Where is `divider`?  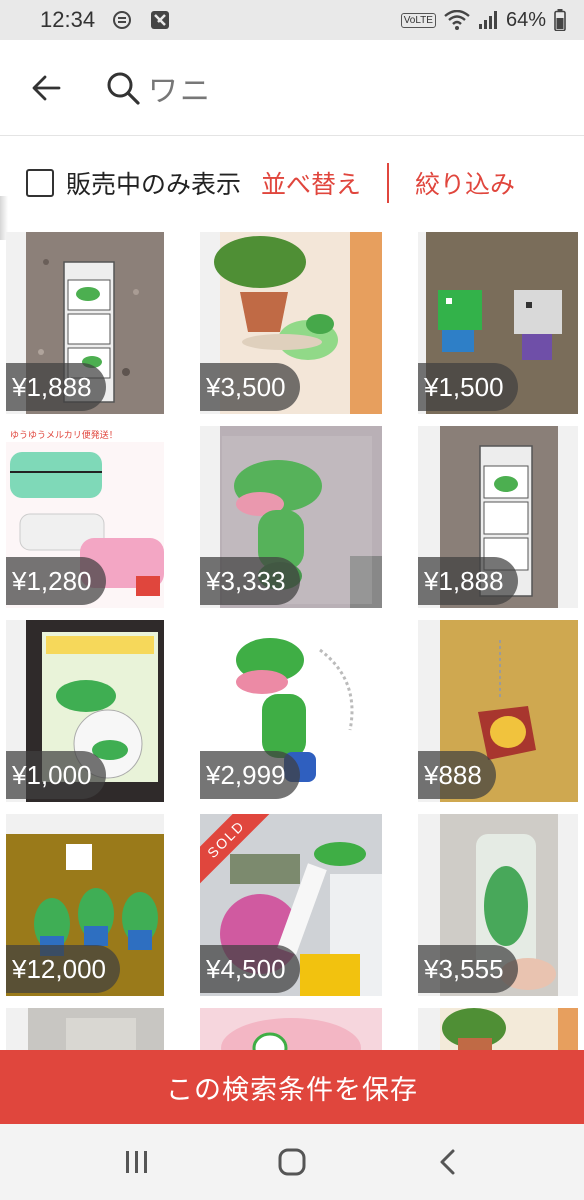 divider is located at coordinates (388, 183).